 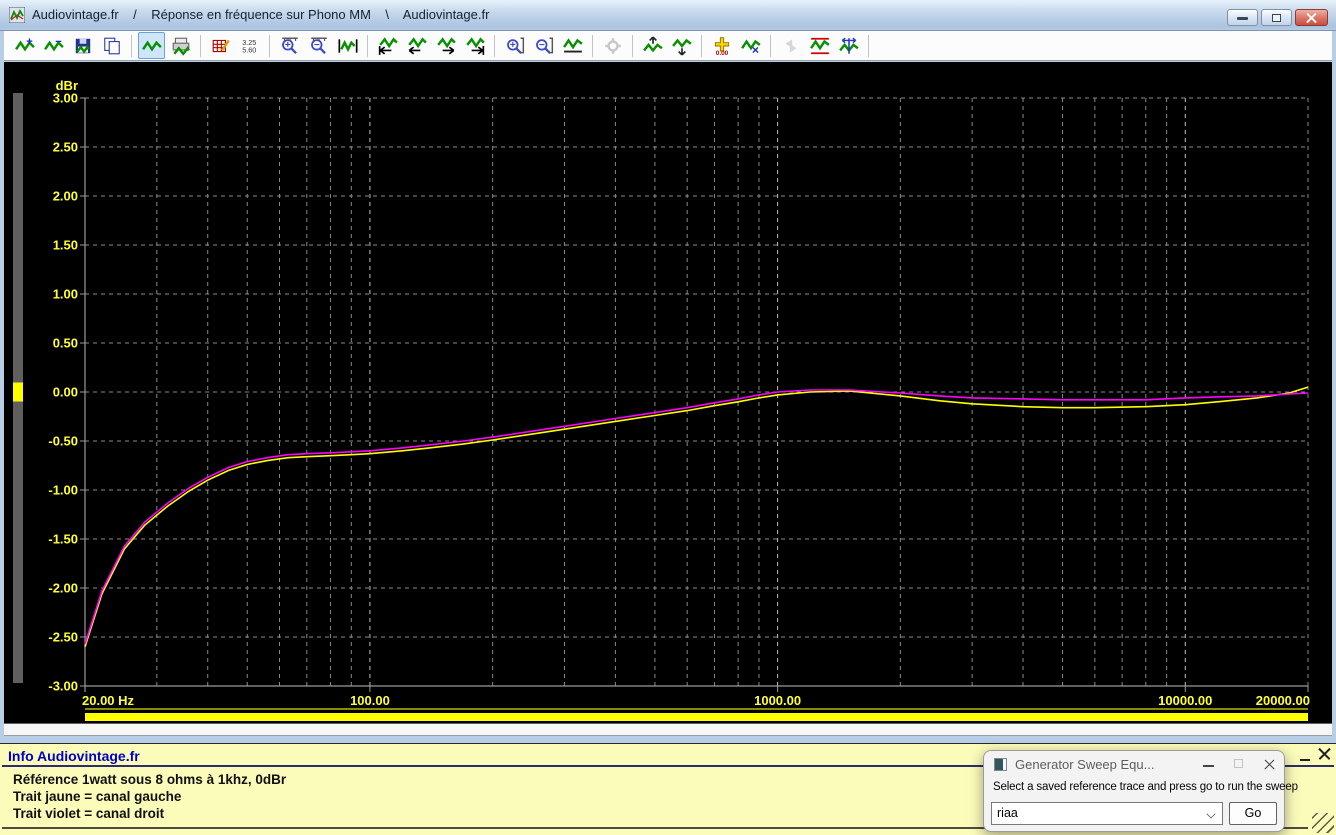 I want to click on svg-text: 0.00, so click(x=721, y=53).